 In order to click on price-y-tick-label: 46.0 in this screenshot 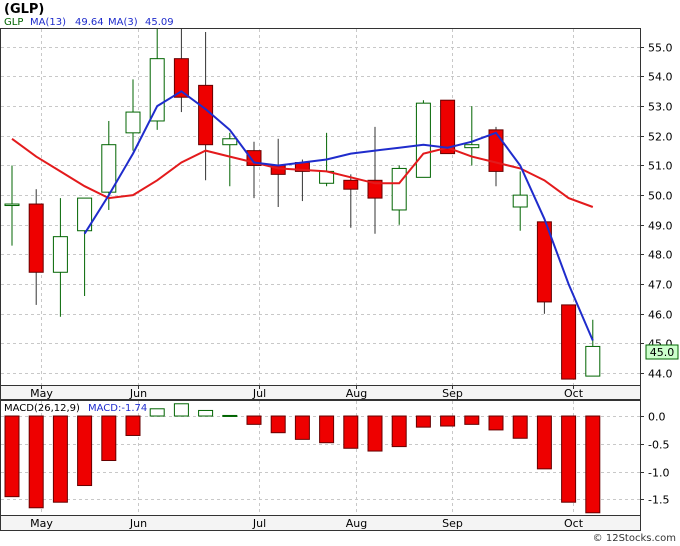, I will do `click(660, 315)`.